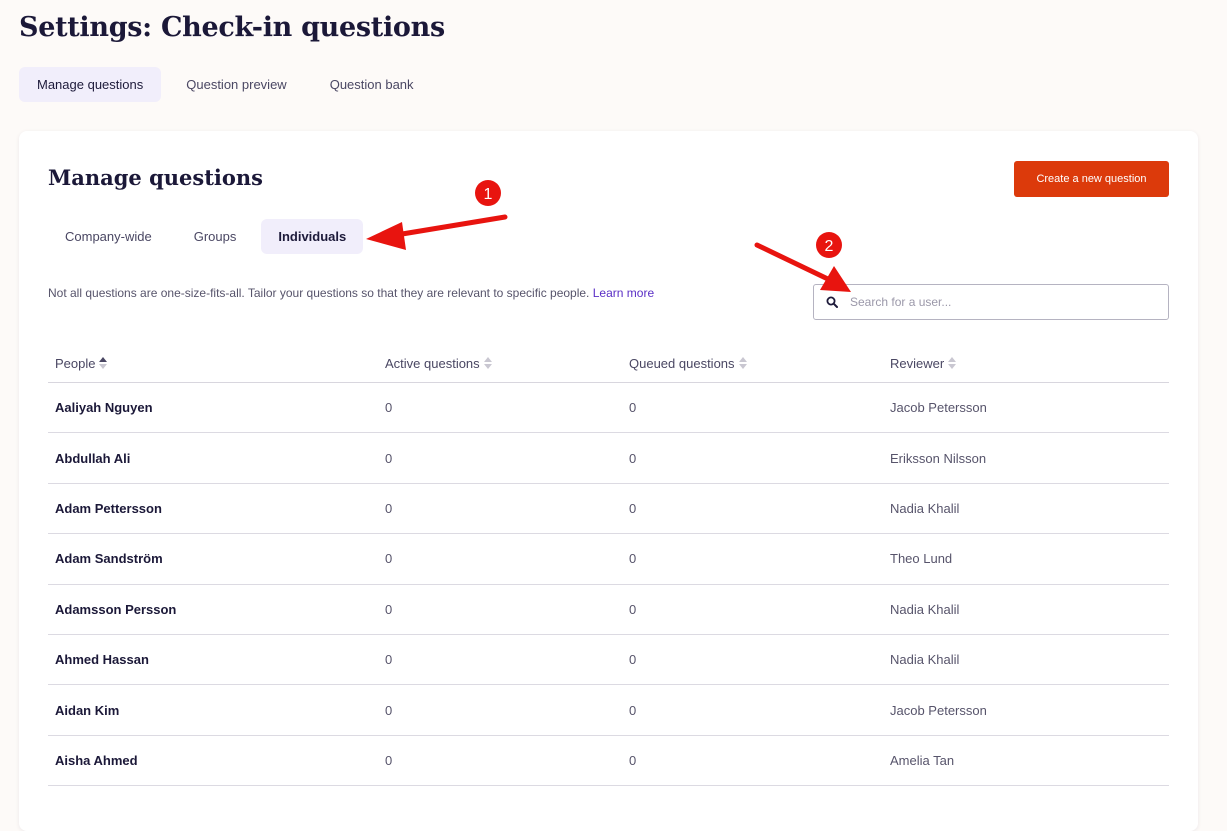 This screenshot has height=831, width=1227. Describe the element at coordinates (608, 610) in the screenshot. I see `table-row: Adamsson Persson 0 0 Nadia Khalil` at that location.